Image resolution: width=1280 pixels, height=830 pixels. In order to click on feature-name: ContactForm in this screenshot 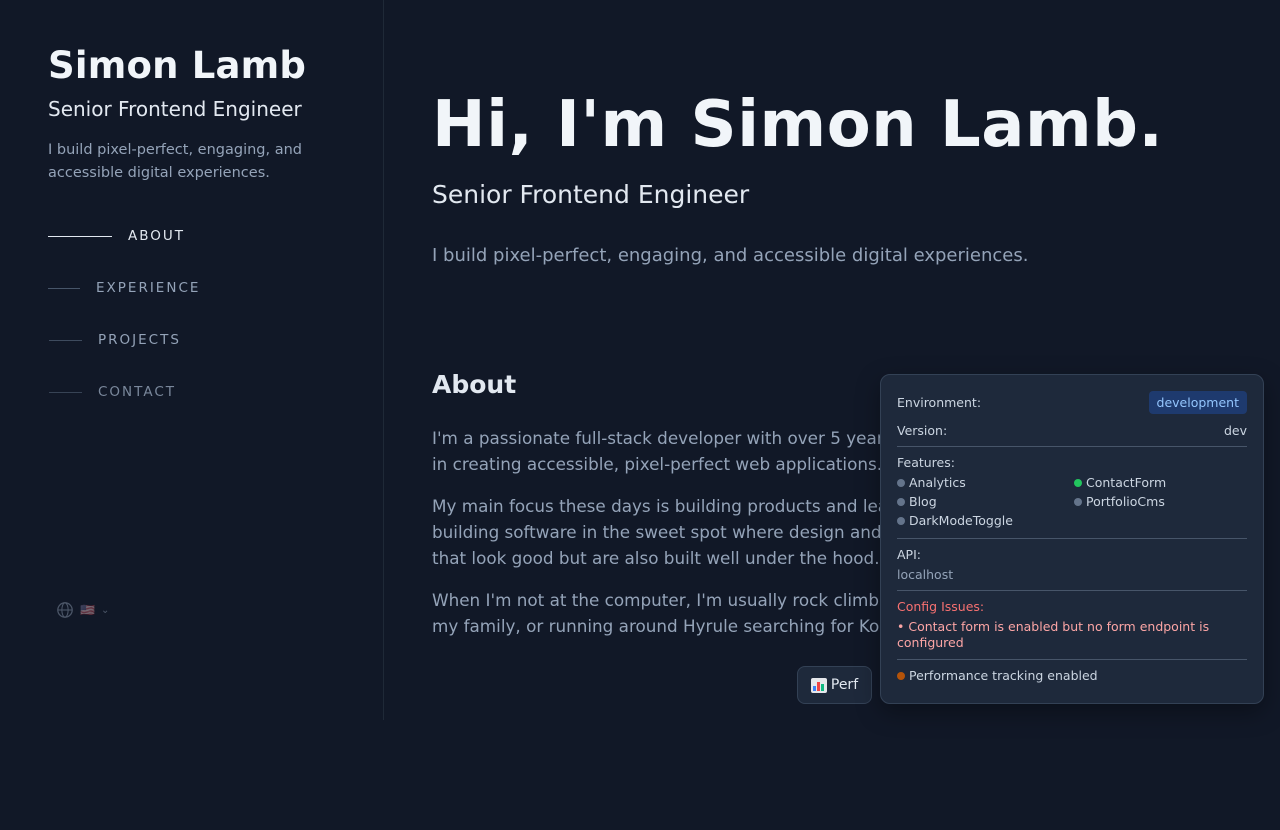, I will do `click(1126, 482)`.